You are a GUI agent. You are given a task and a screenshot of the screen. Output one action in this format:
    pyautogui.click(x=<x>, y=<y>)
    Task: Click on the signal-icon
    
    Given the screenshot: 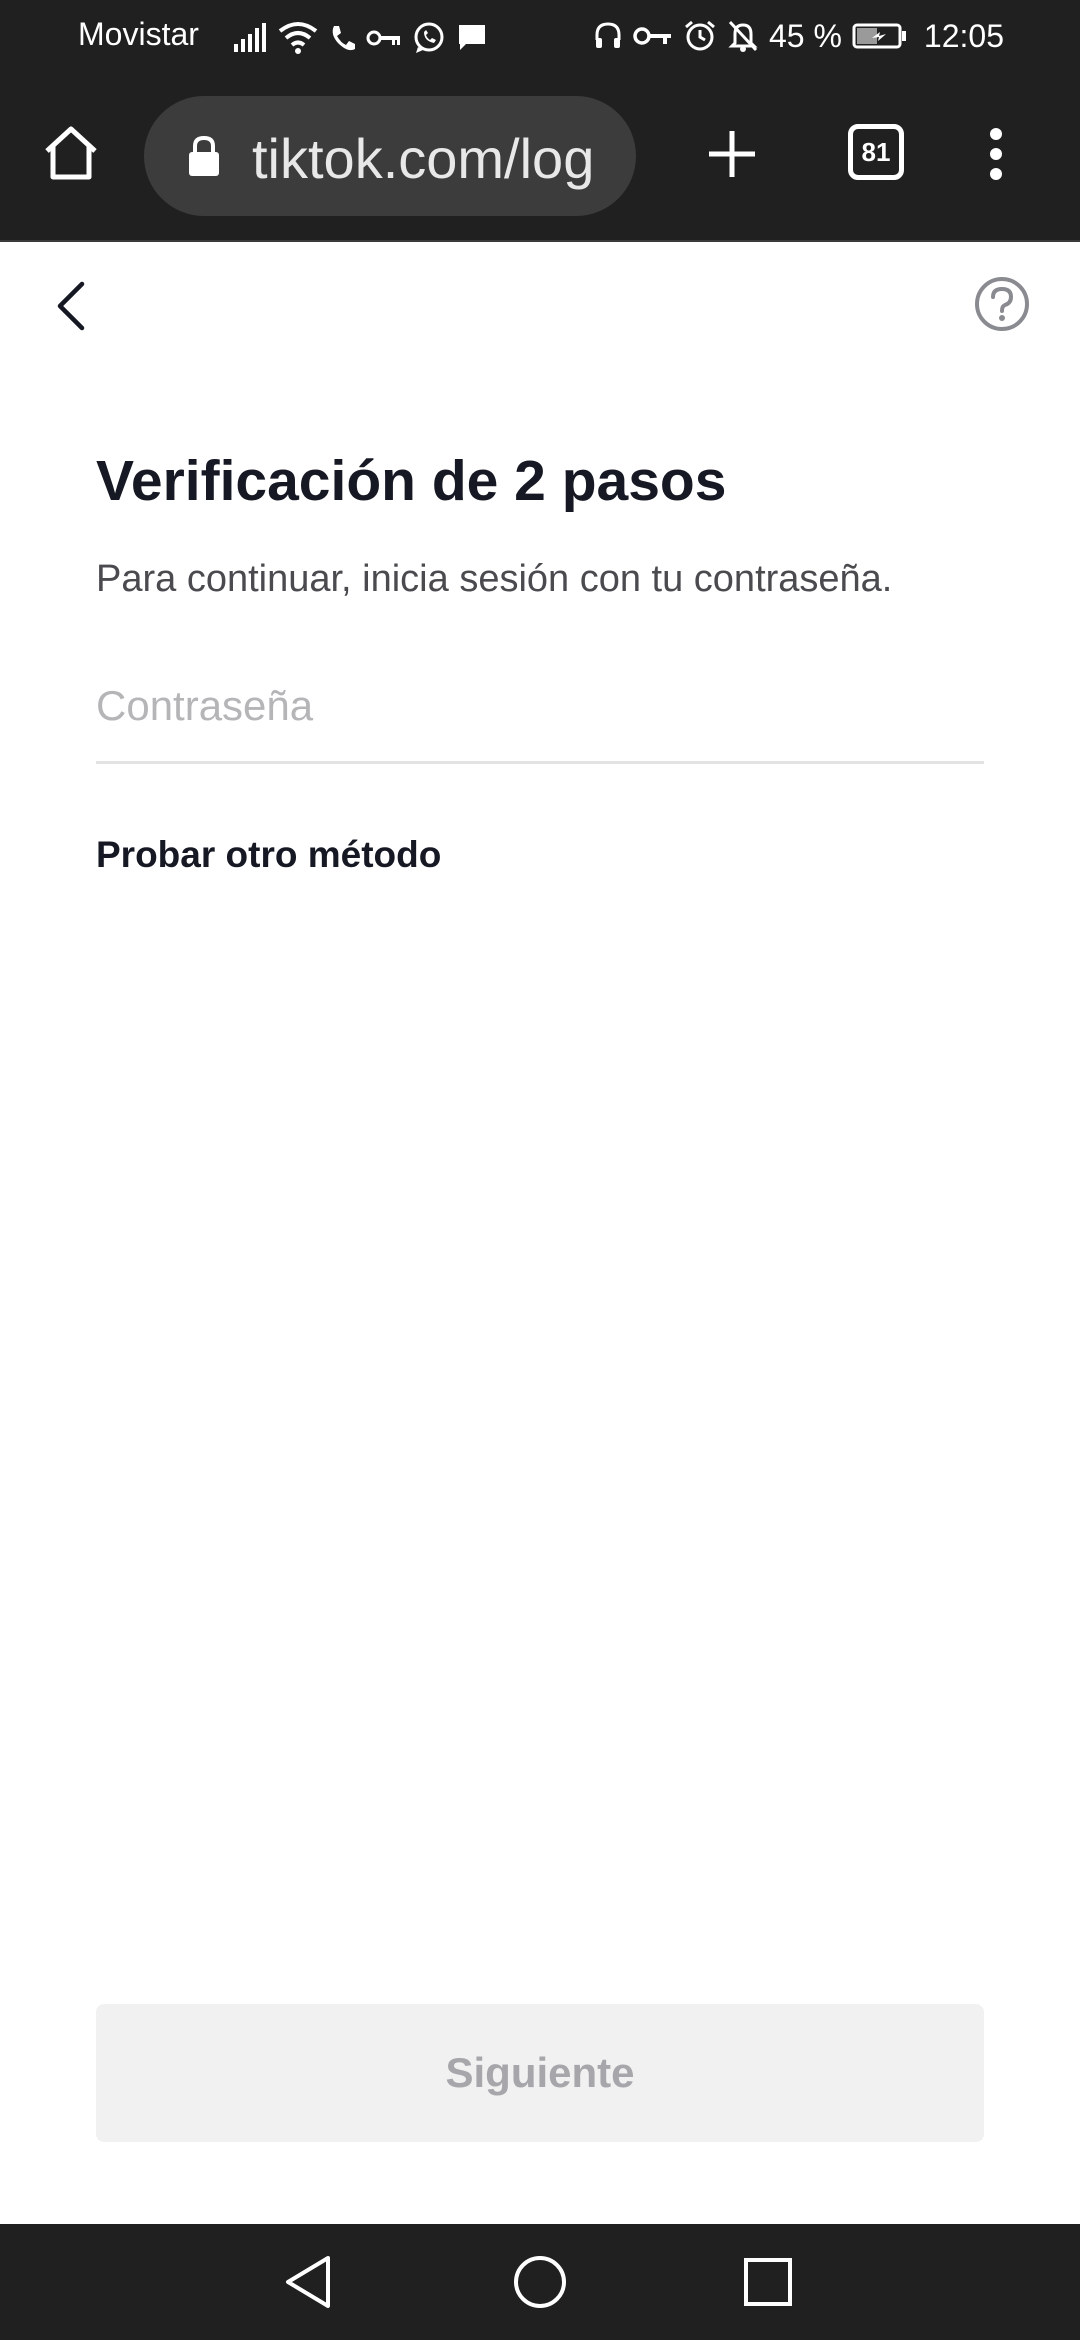 What is the action you would take?
    pyautogui.click(x=250, y=37)
    